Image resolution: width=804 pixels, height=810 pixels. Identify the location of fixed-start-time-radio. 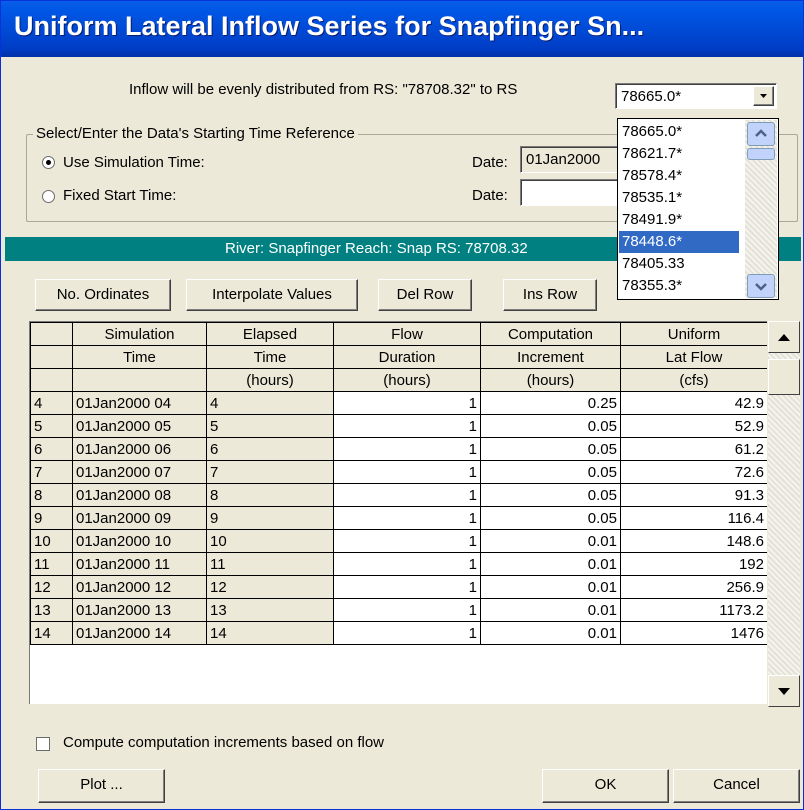
(48, 196).